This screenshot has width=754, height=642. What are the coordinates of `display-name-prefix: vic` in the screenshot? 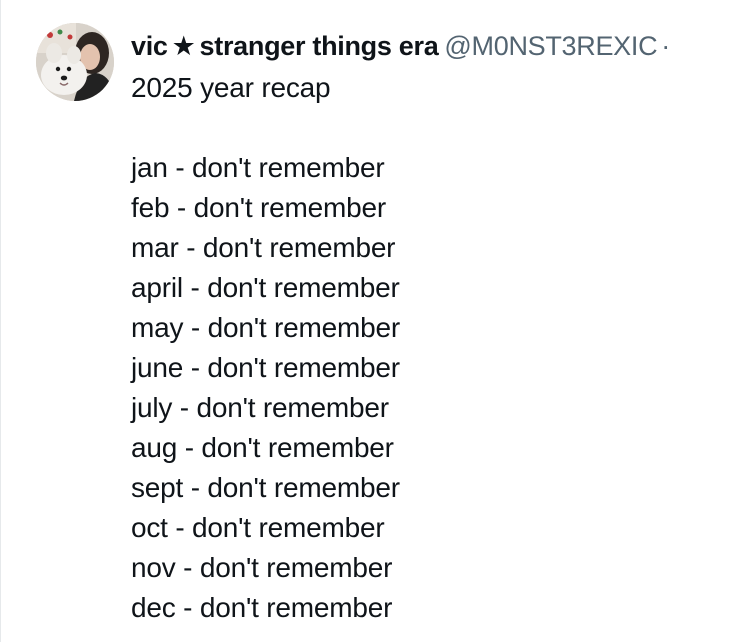 It's located at (149, 46).